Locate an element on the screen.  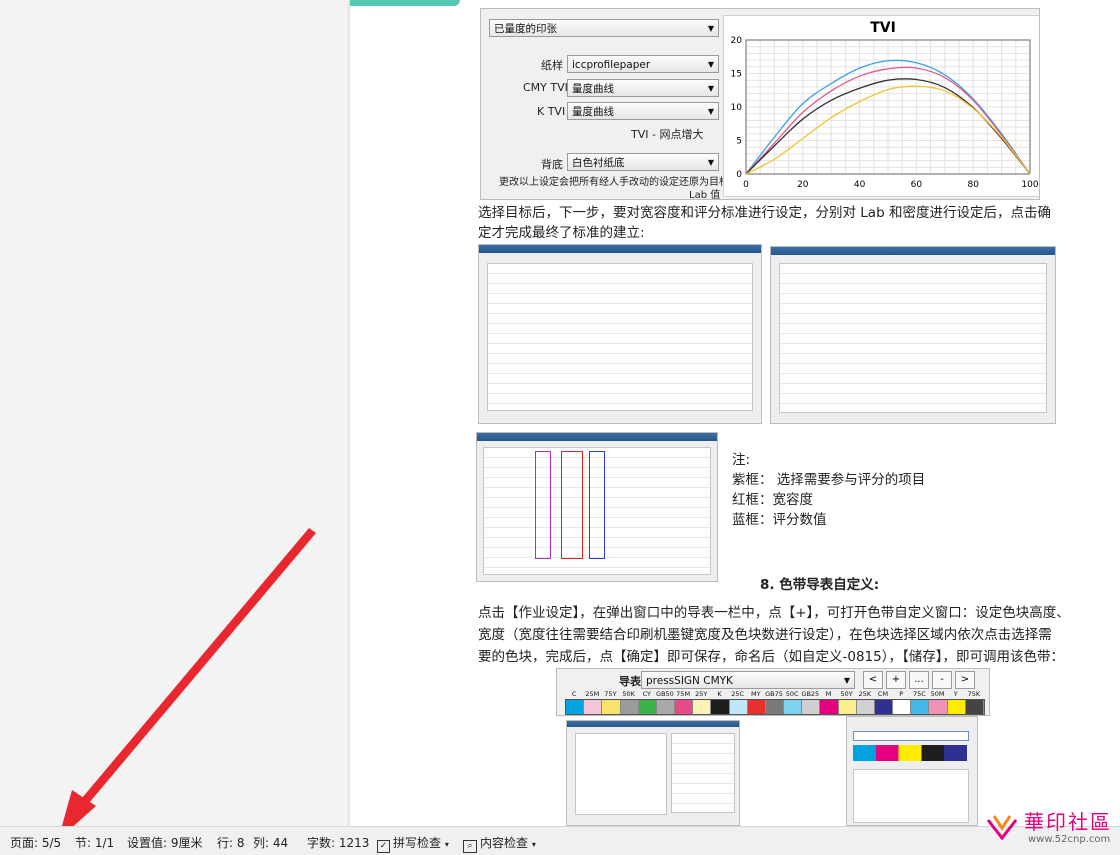
tolerance-screenshot-left is located at coordinates (620, 334).